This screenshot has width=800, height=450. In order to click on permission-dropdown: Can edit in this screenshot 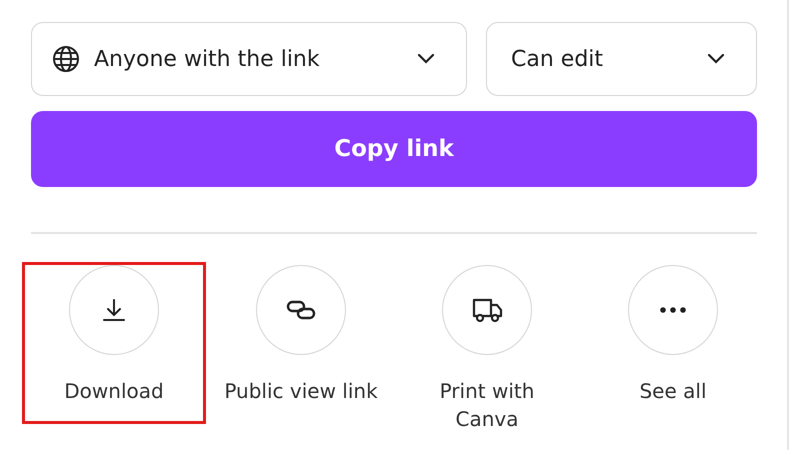, I will do `click(621, 59)`.